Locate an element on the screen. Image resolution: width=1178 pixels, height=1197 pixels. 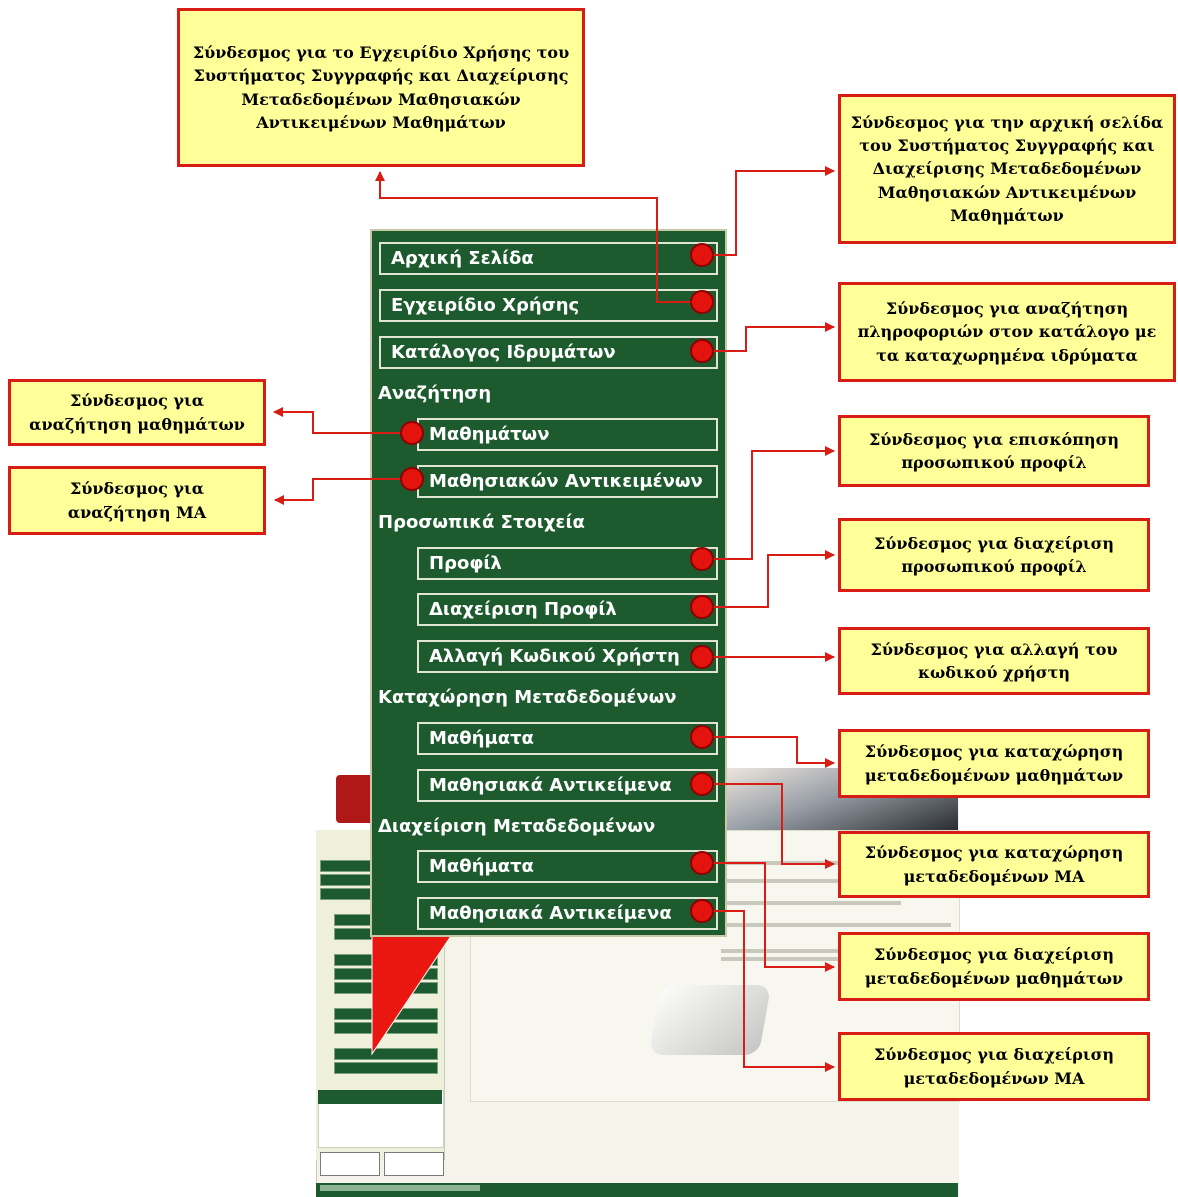
marker-dot-register-objects is located at coordinates (702, 784).